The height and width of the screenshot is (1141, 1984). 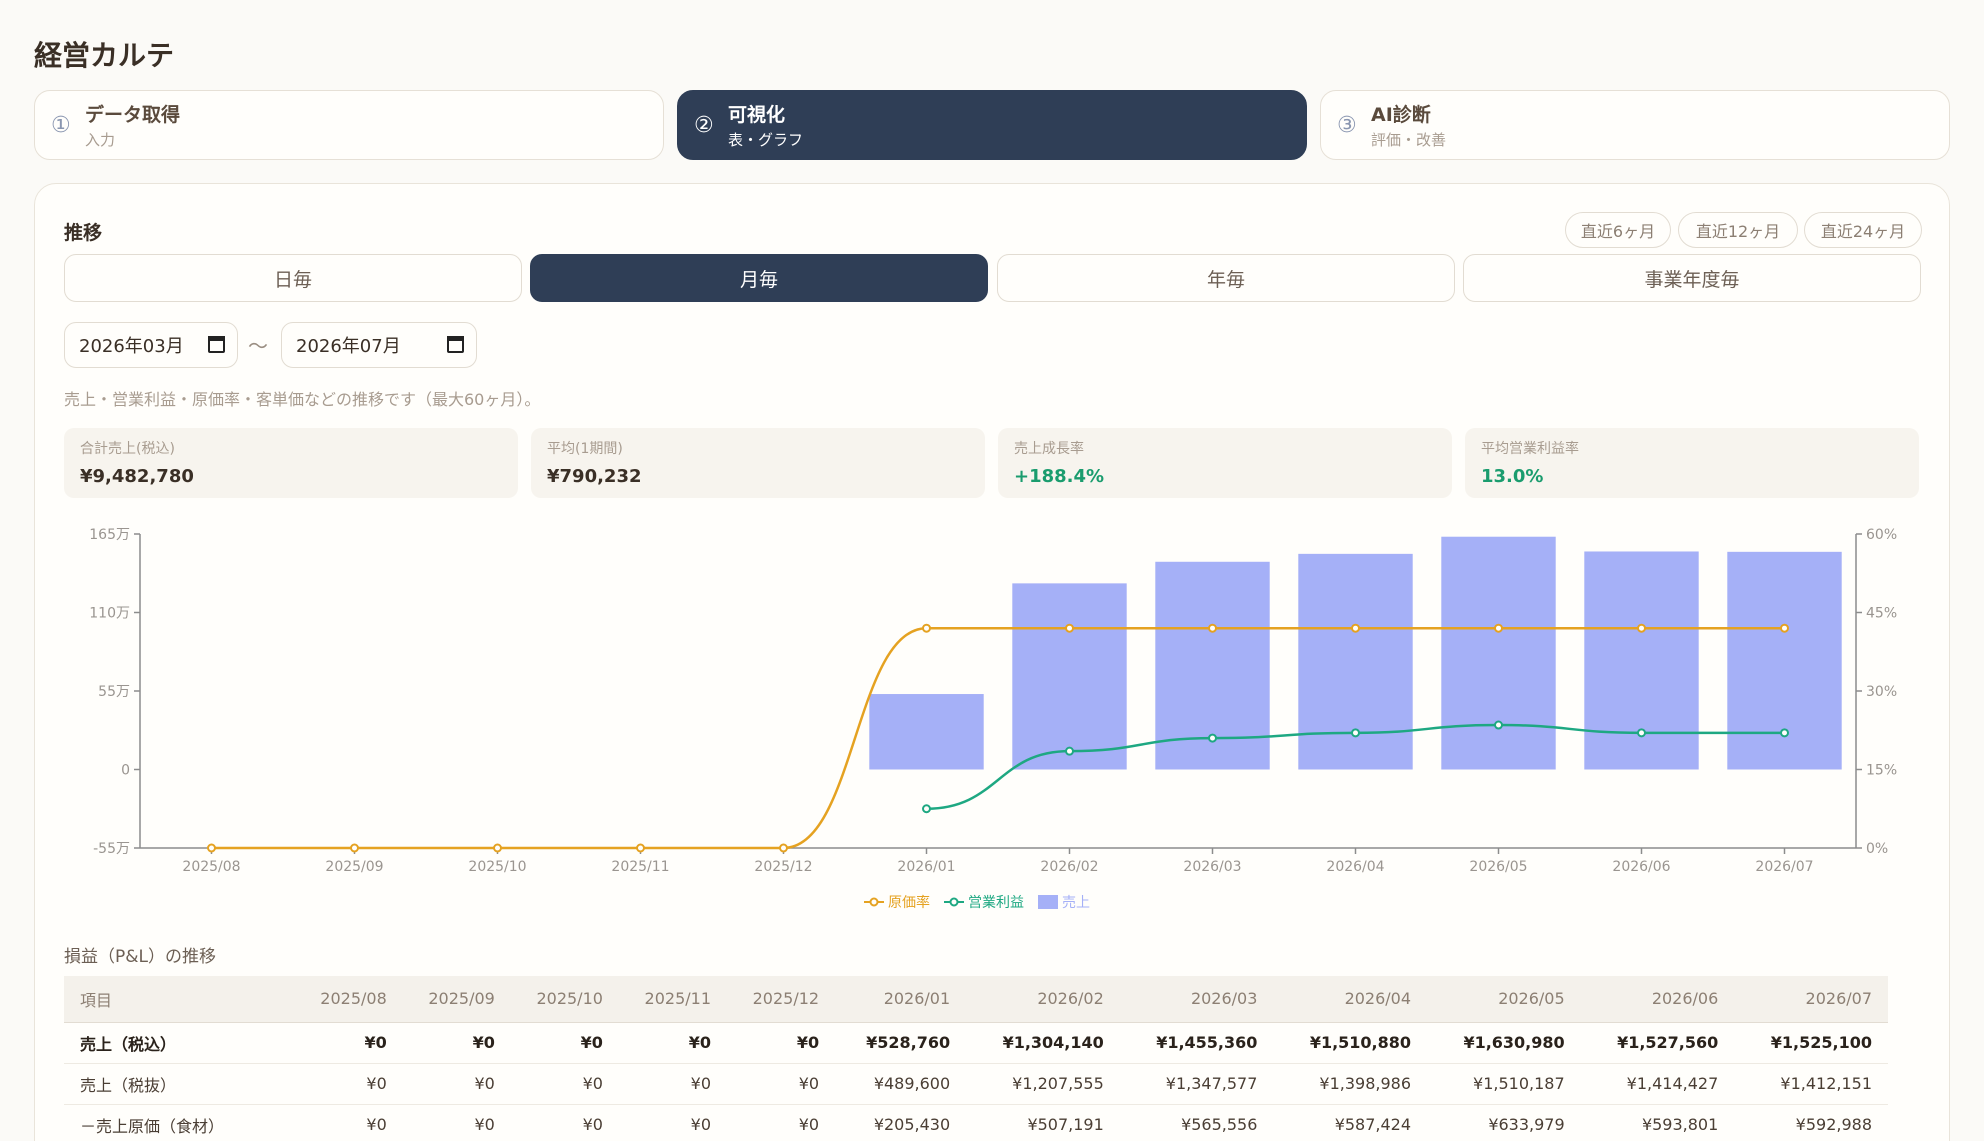 I want to click on table-cell: ¥205,430, so click(x=901, y=1122).